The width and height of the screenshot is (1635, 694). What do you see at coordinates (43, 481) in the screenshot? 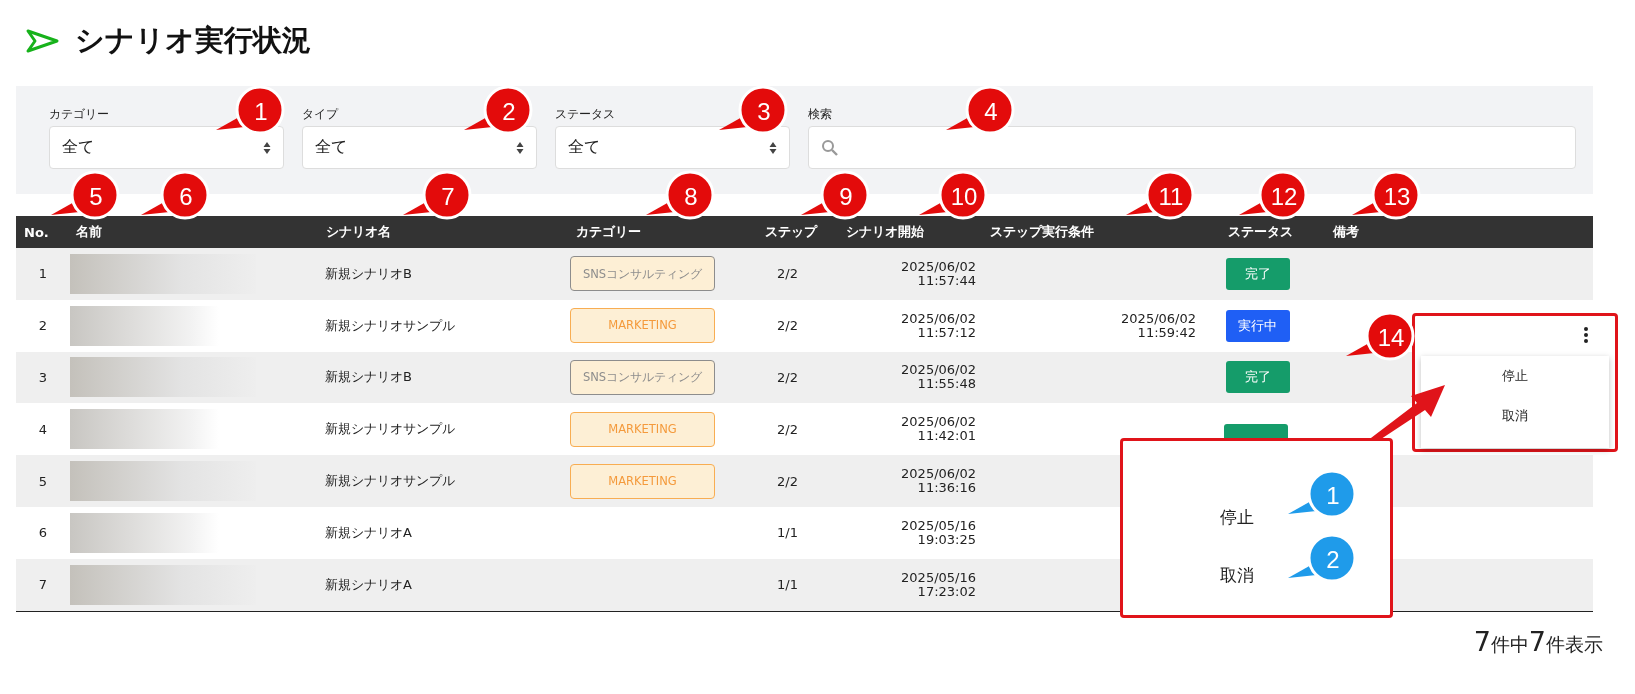
I see `row-number: 5` at bounding box center [43, 481].